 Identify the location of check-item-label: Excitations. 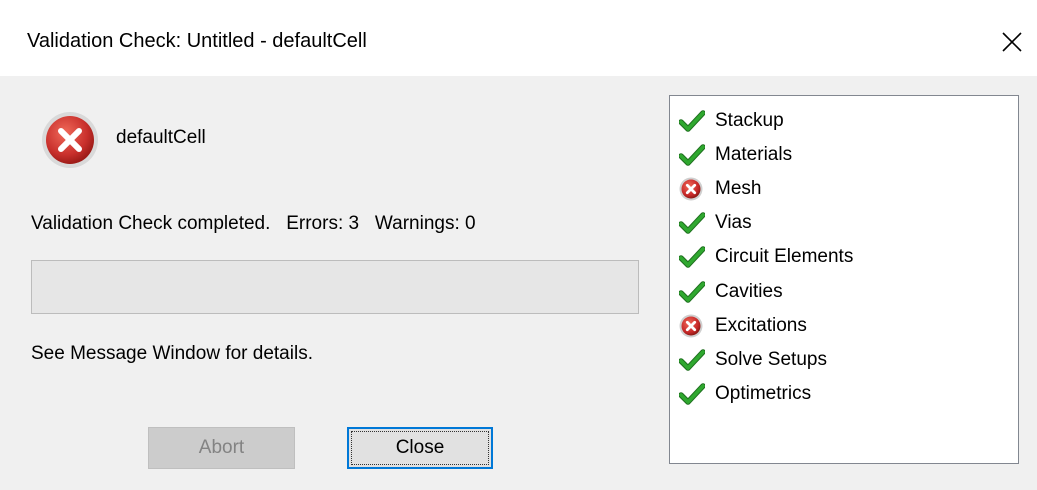
(761, 325).